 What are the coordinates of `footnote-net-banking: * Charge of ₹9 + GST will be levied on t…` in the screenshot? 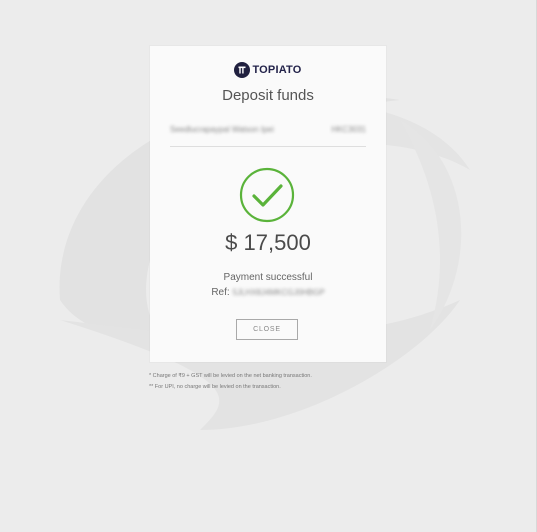 It's located at (230, 376).